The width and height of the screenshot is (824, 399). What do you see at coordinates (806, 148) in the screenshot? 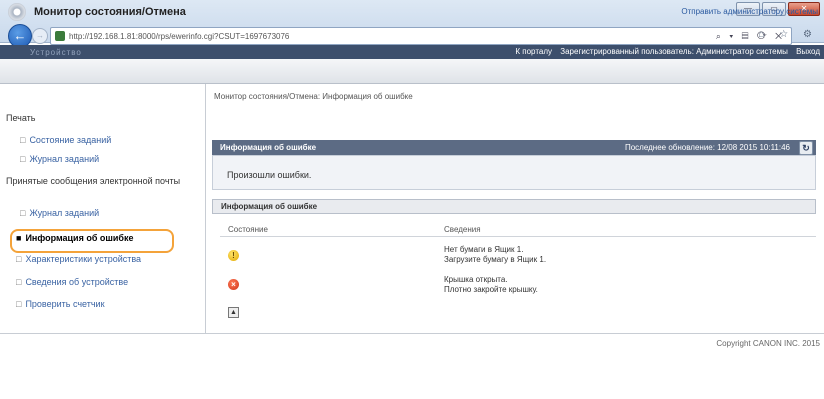
I see `refresh-icon: ↻` at bounding box center [806, 148].